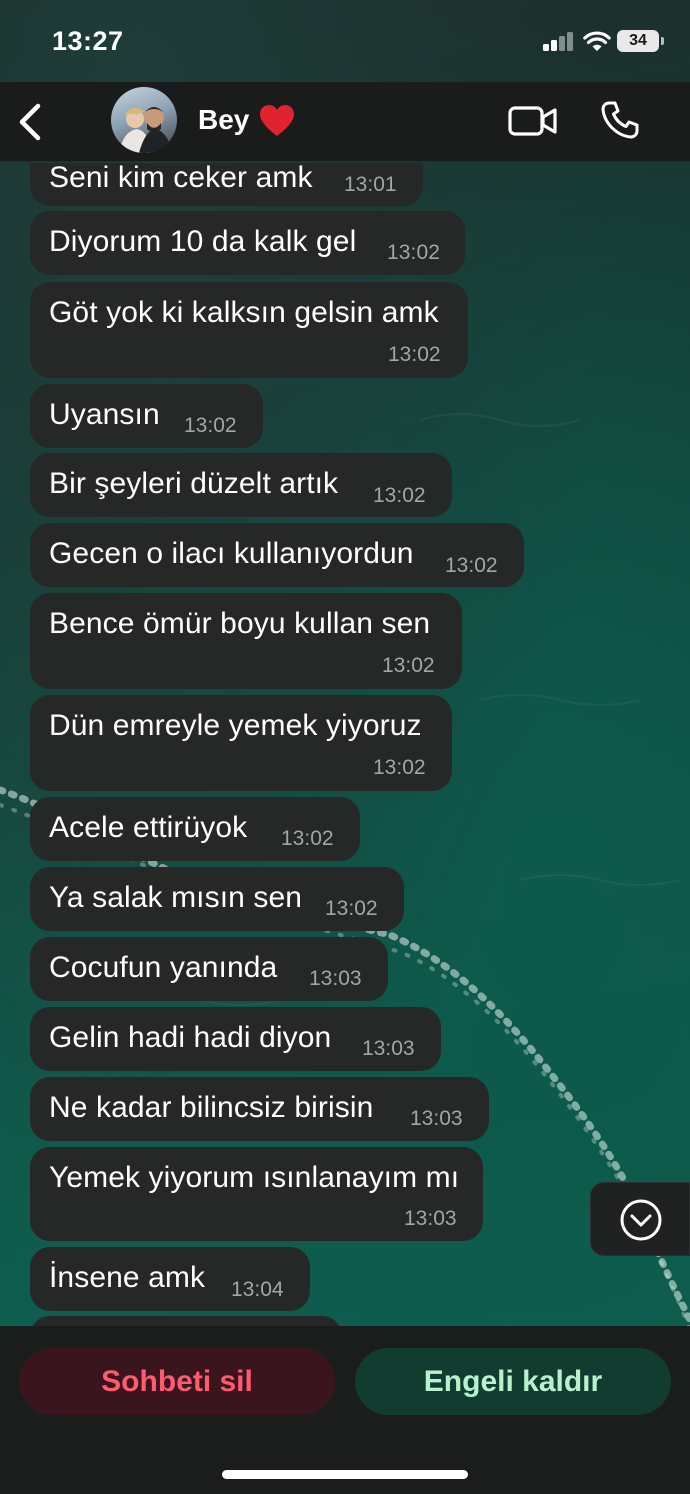 The width and height of the screenshot is (690, 1494). Describe the element at coordinates (620, 120) in the screenshot. I see `phone-icon` at that location.